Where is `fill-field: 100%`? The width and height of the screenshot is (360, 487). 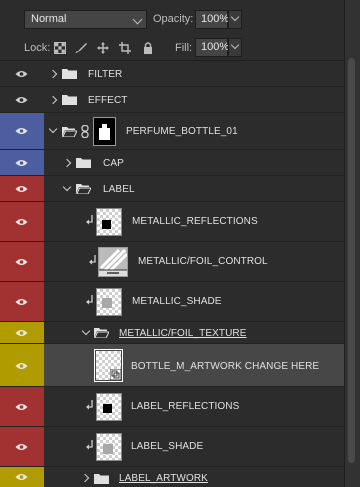 fill-field: 100% is located at coordinates (212, 47).